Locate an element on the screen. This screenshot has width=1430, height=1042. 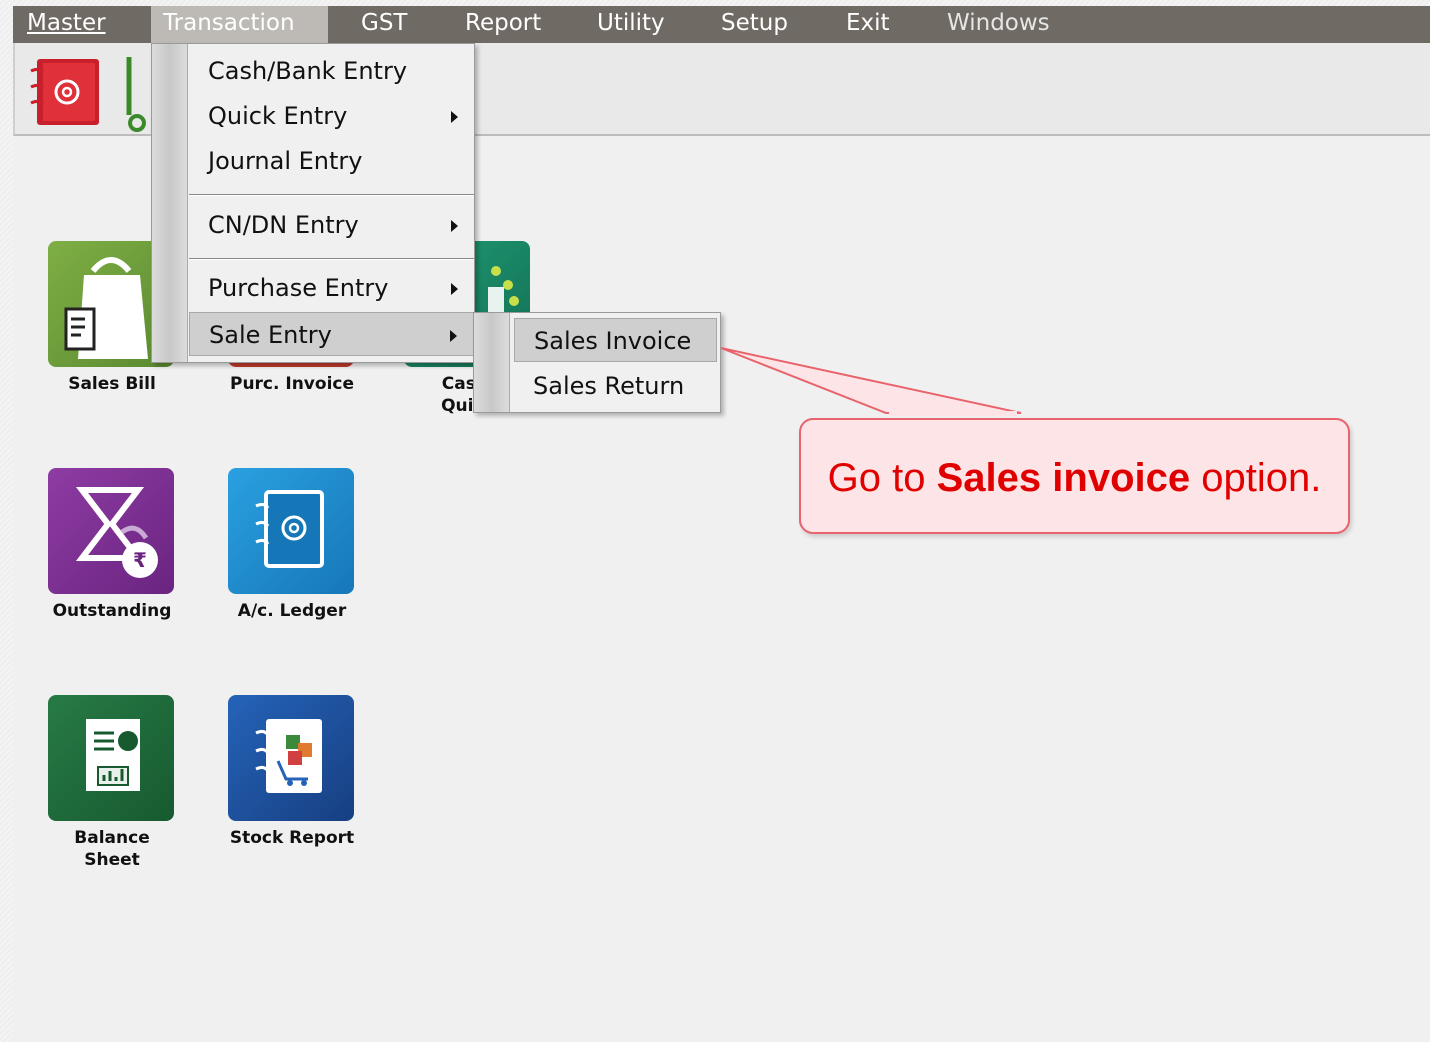
instruction-callout: Go to Sales invoice option. is located at coordinates (1074, 476).